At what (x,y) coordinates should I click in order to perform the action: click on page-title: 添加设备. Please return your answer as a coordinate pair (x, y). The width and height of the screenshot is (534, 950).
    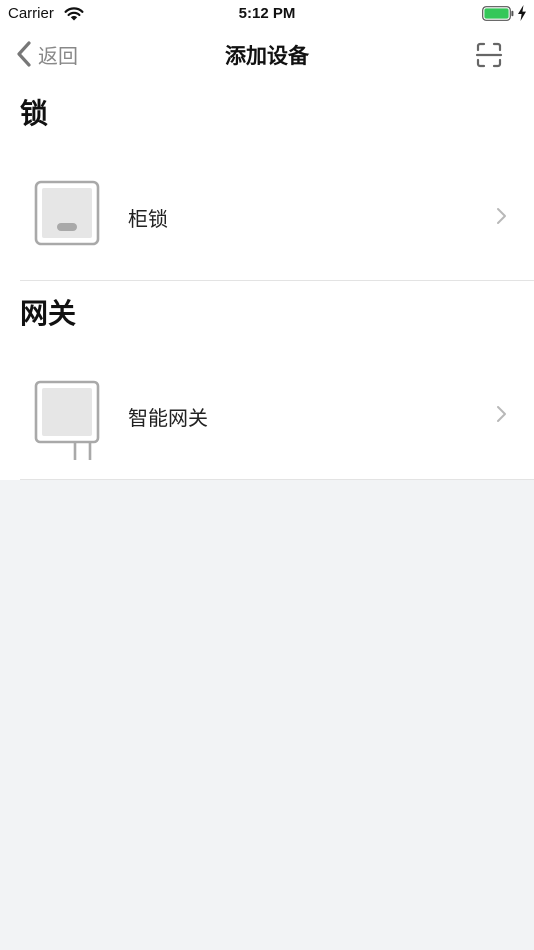
    Looking at the image, I should click on (267, 56).